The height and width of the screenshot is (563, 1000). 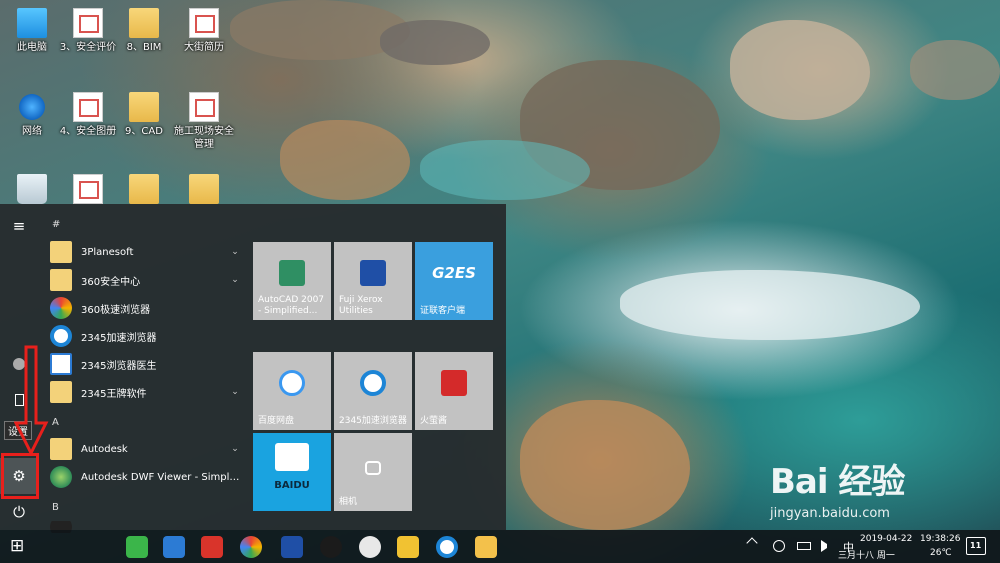 I want to click on taskbar-app-file-explorer, so click(x=486, y=547).